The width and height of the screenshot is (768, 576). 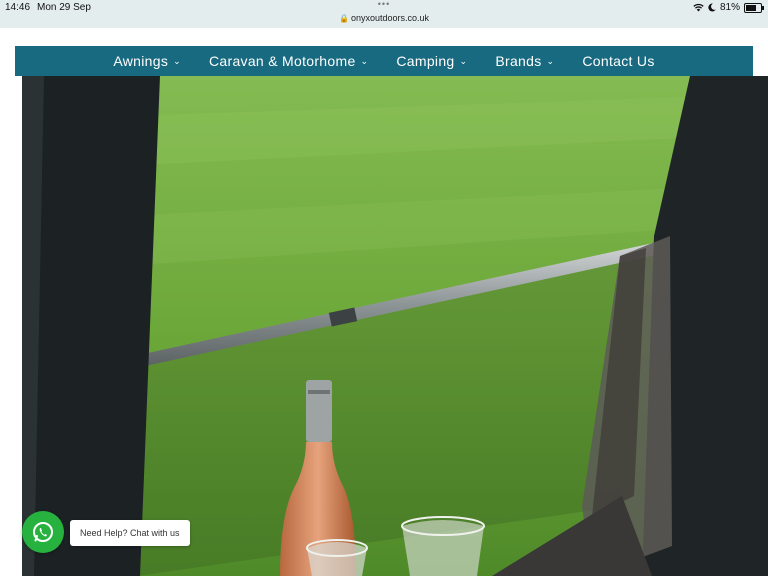 I want to click on nav-item-camping: Camping ⌄, so click(x=431, y=61).